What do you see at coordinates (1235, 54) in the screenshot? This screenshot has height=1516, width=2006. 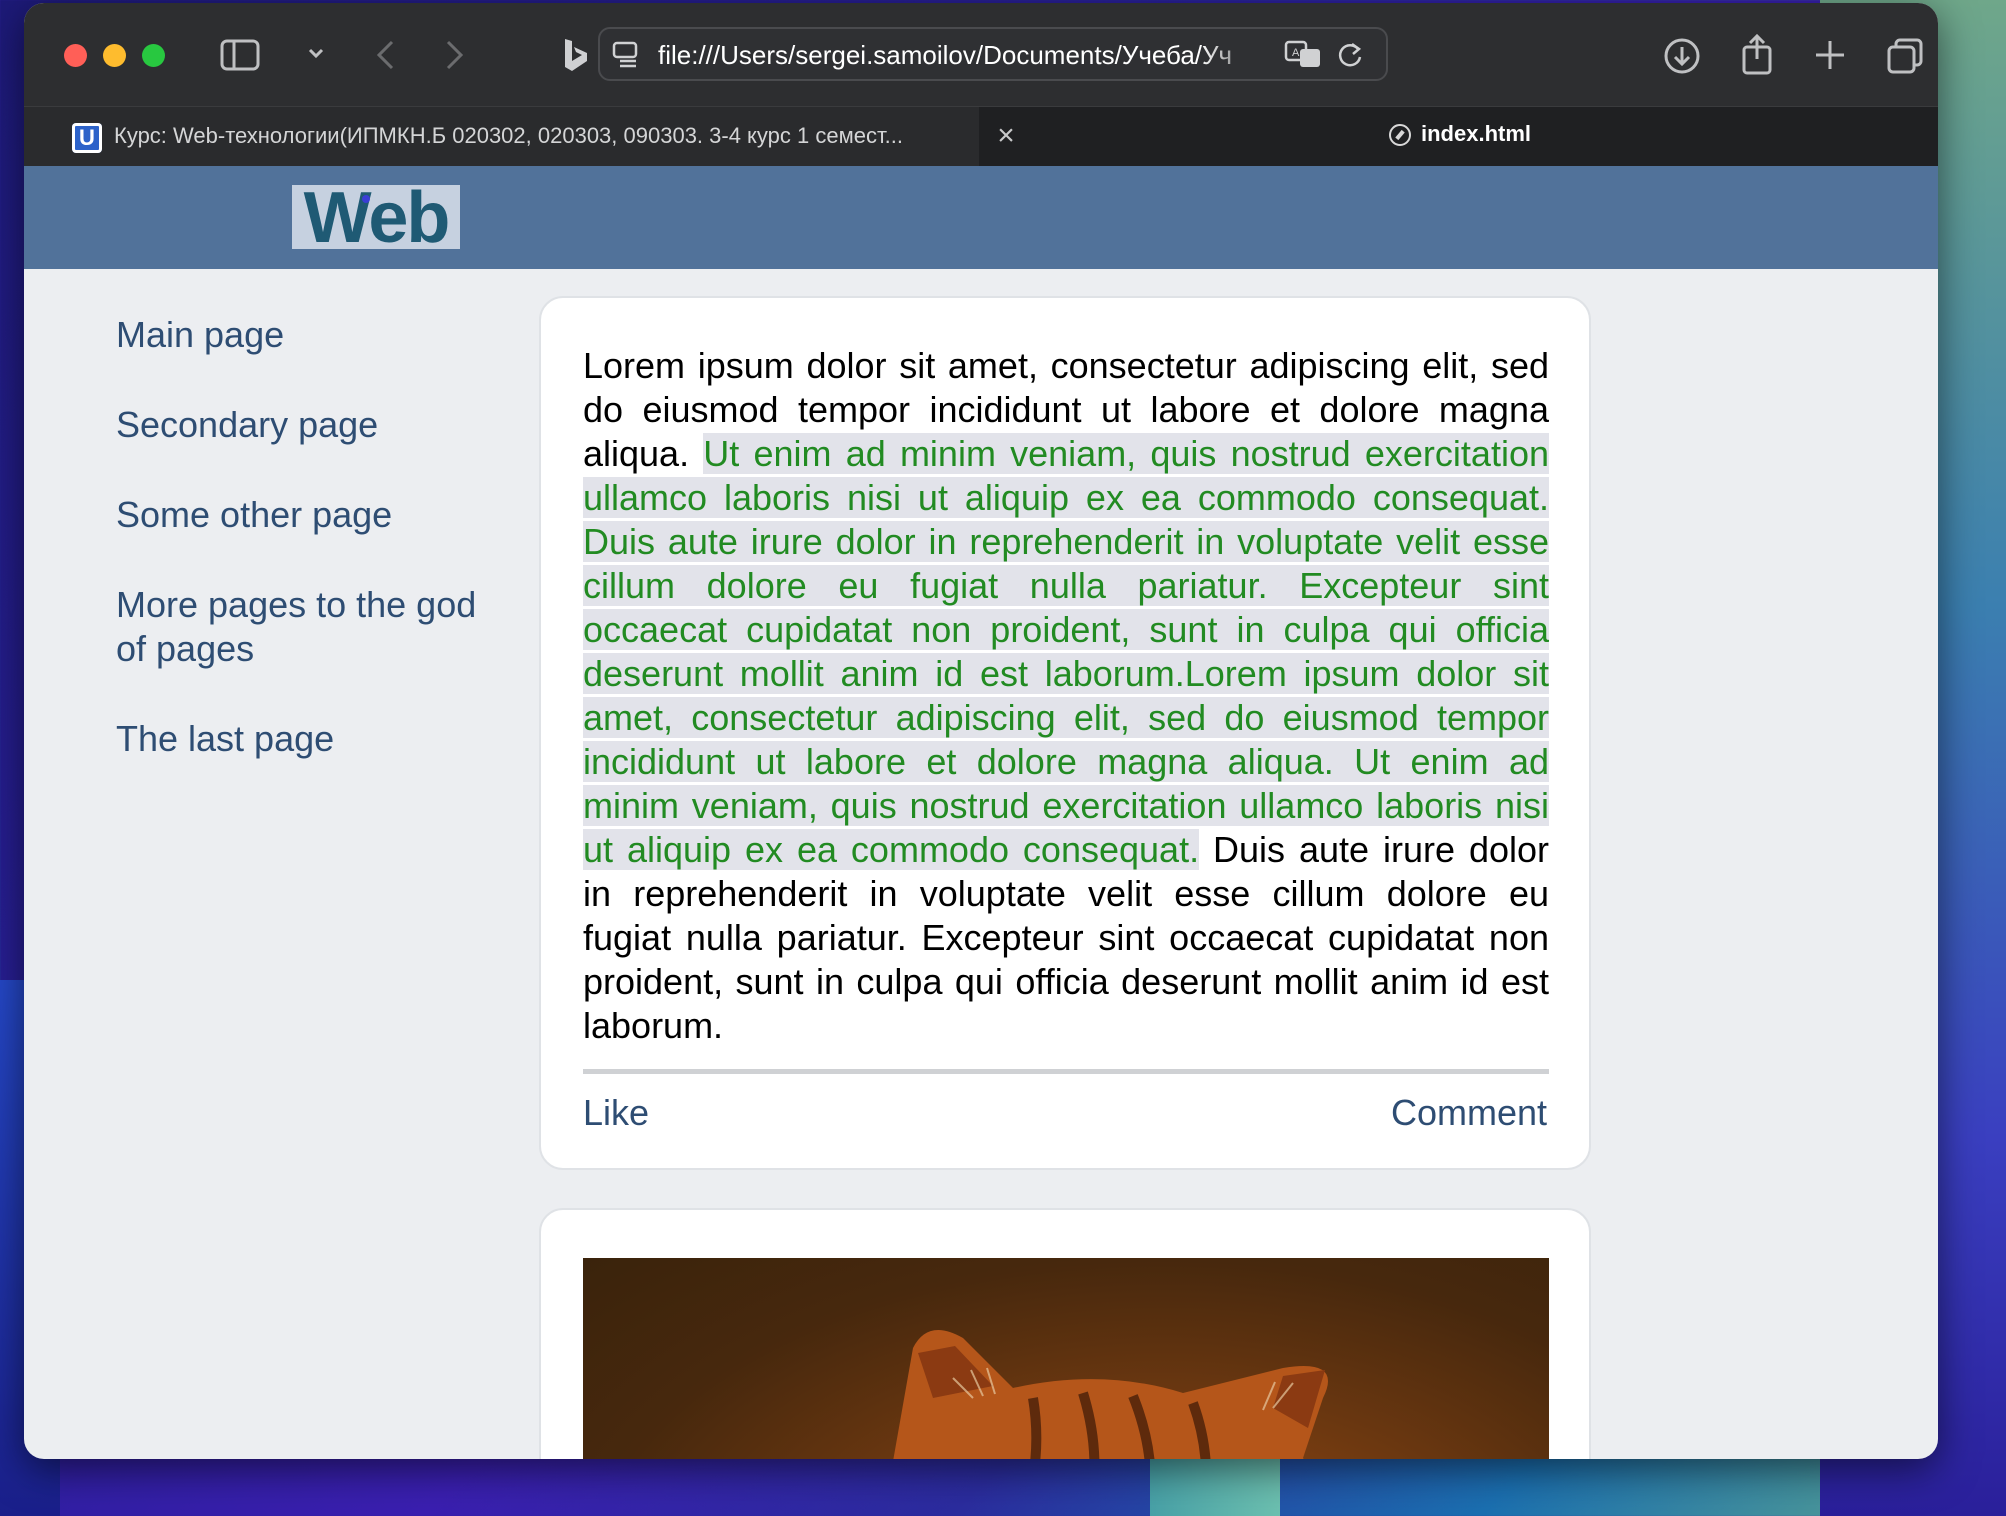 I see `url-fade` at bounding box center [1235, 54].